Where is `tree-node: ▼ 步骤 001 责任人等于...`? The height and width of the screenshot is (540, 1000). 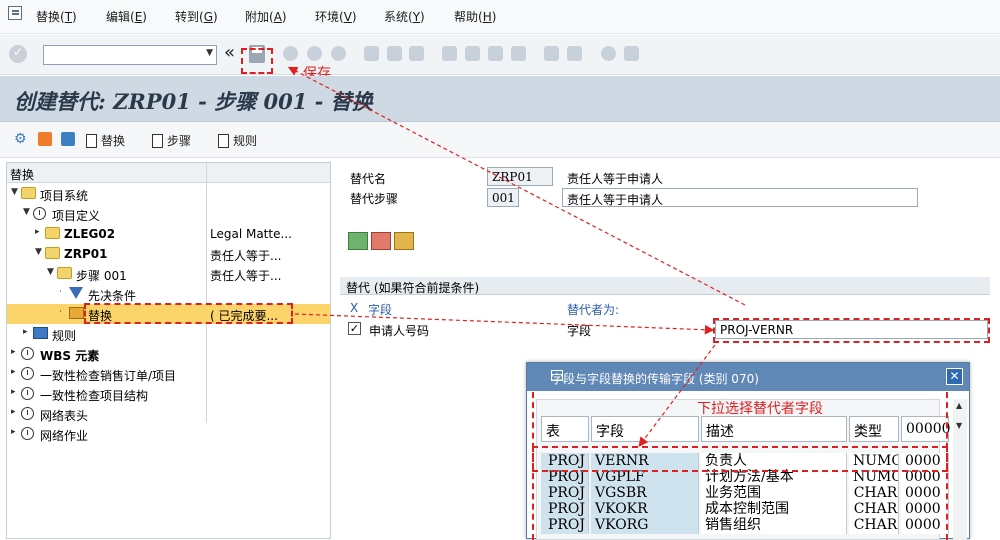 tree-node: ▼ 步骤 001 责任人等于... is located at coordinates (168, 274).